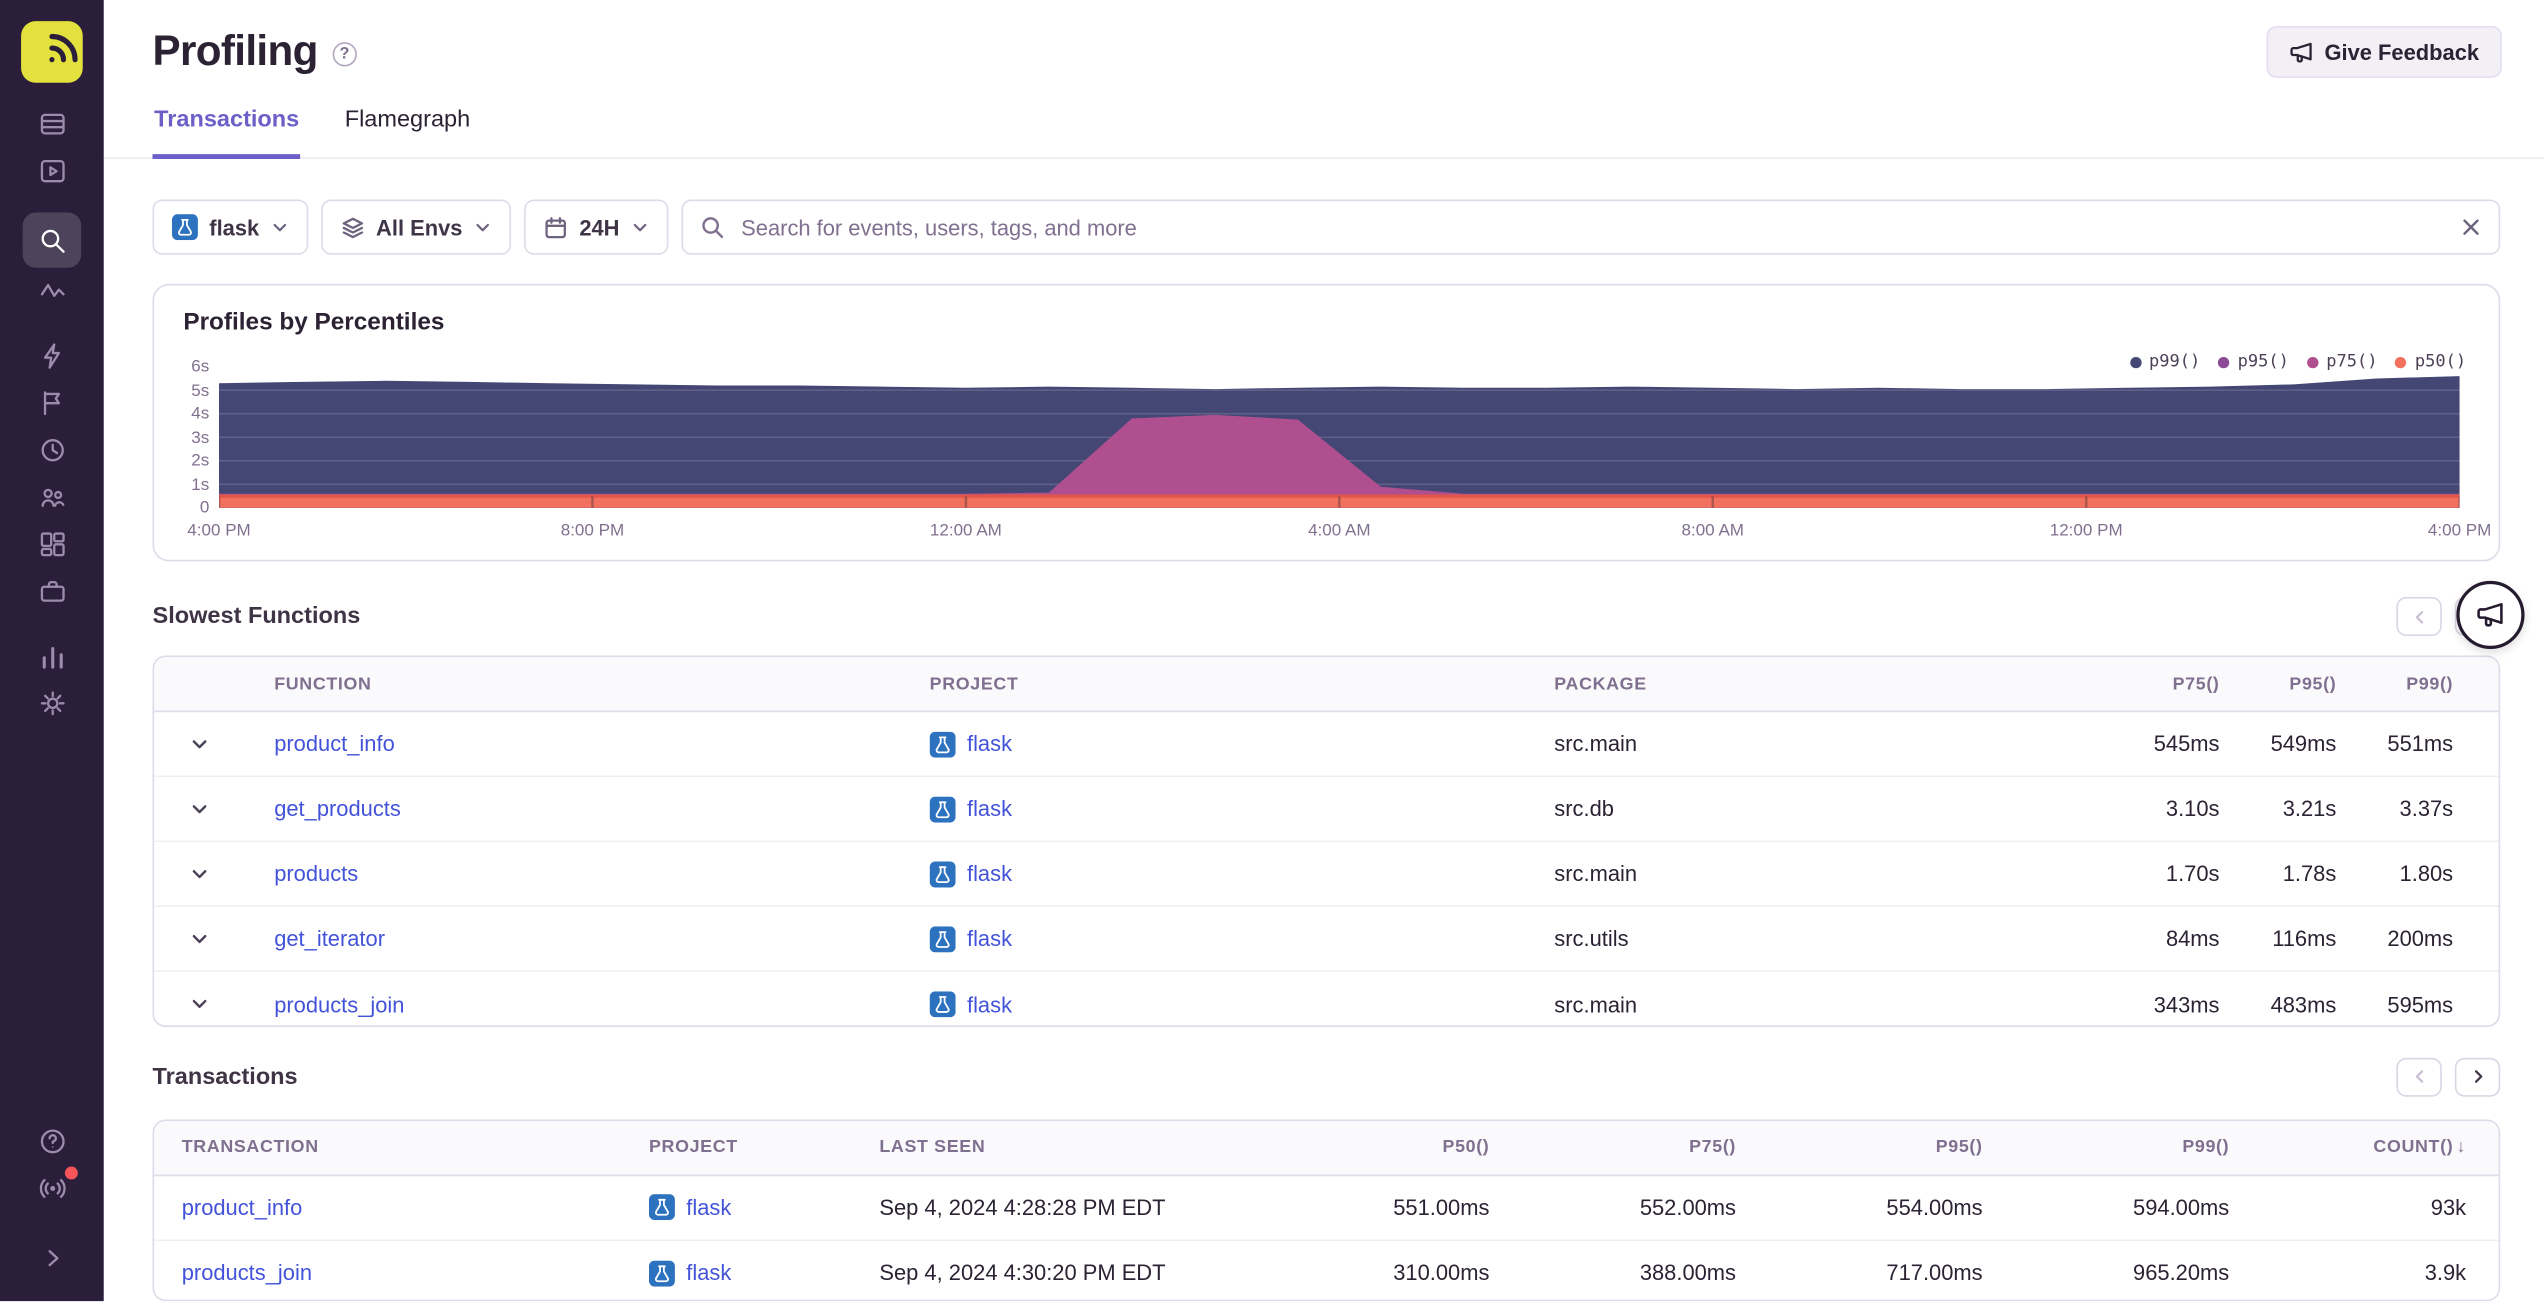 The image size is (2544, 1302). I want to click on function-link: get_products, so click(572, 809).